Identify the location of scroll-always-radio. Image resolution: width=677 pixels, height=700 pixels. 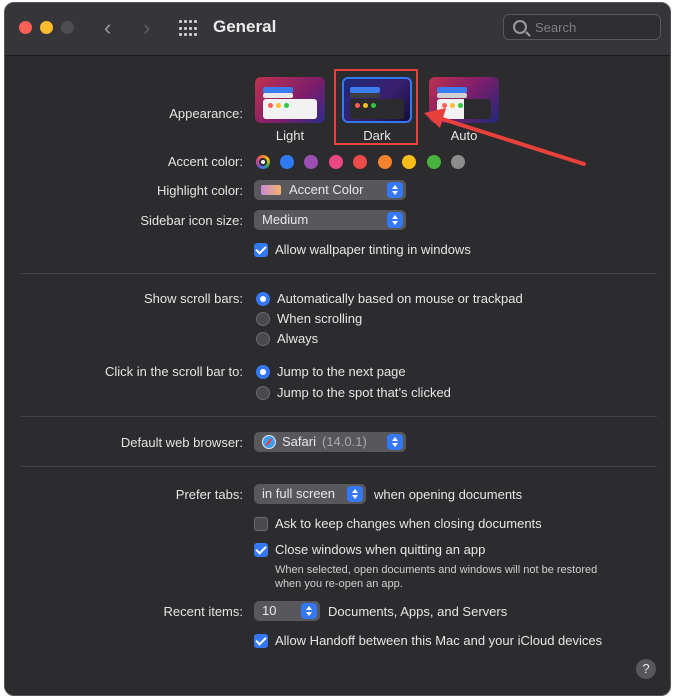
(263, 339).